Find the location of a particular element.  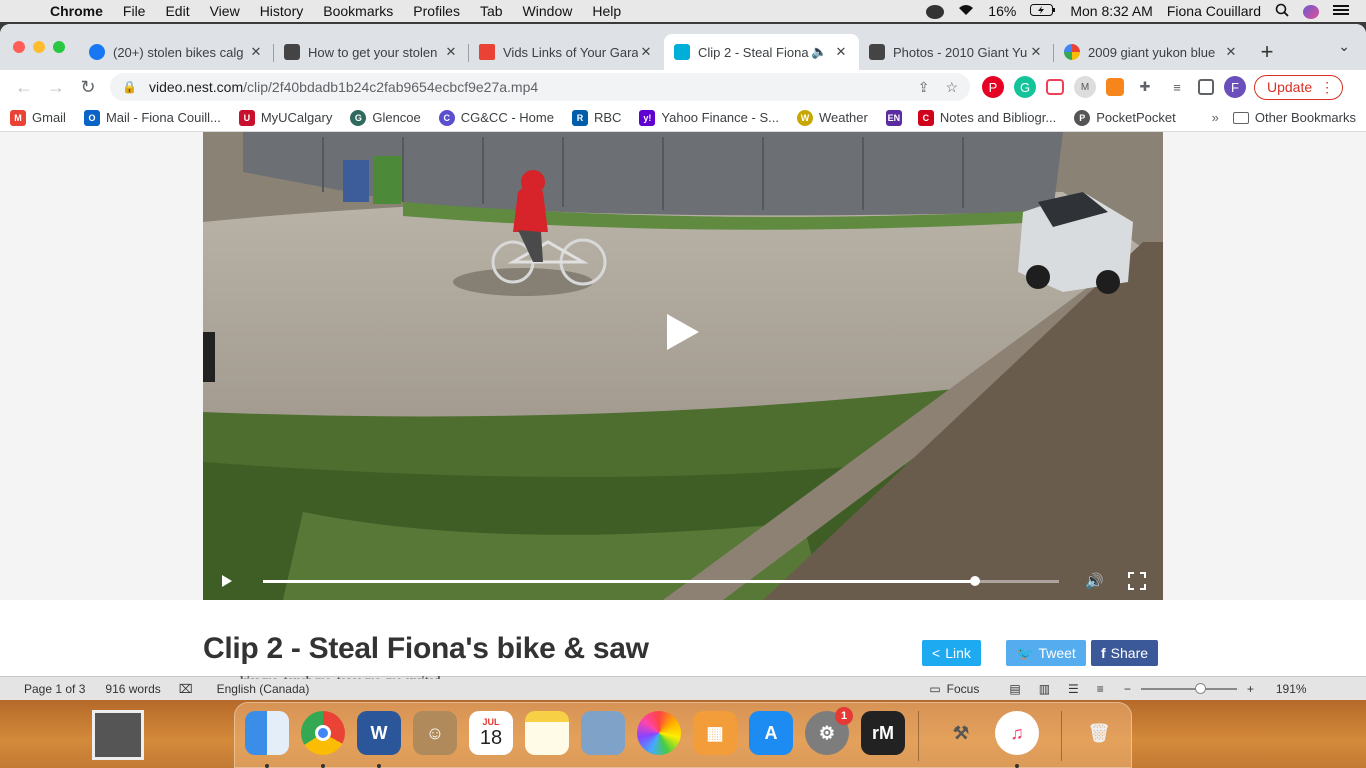

web-layout-icon: ▥ is located at coordinates (1044, 689).